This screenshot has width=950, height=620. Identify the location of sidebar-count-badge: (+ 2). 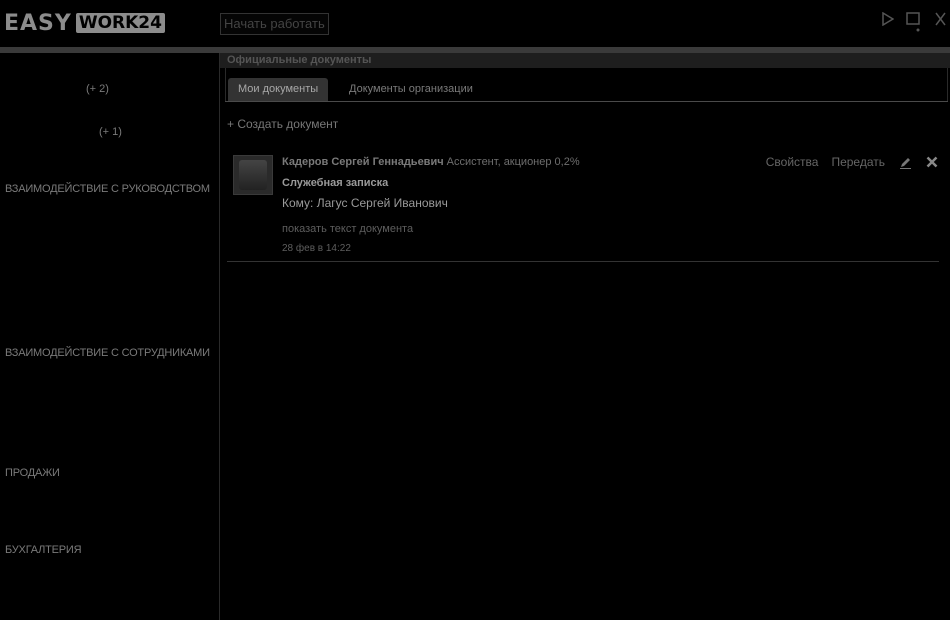
(97, 89).